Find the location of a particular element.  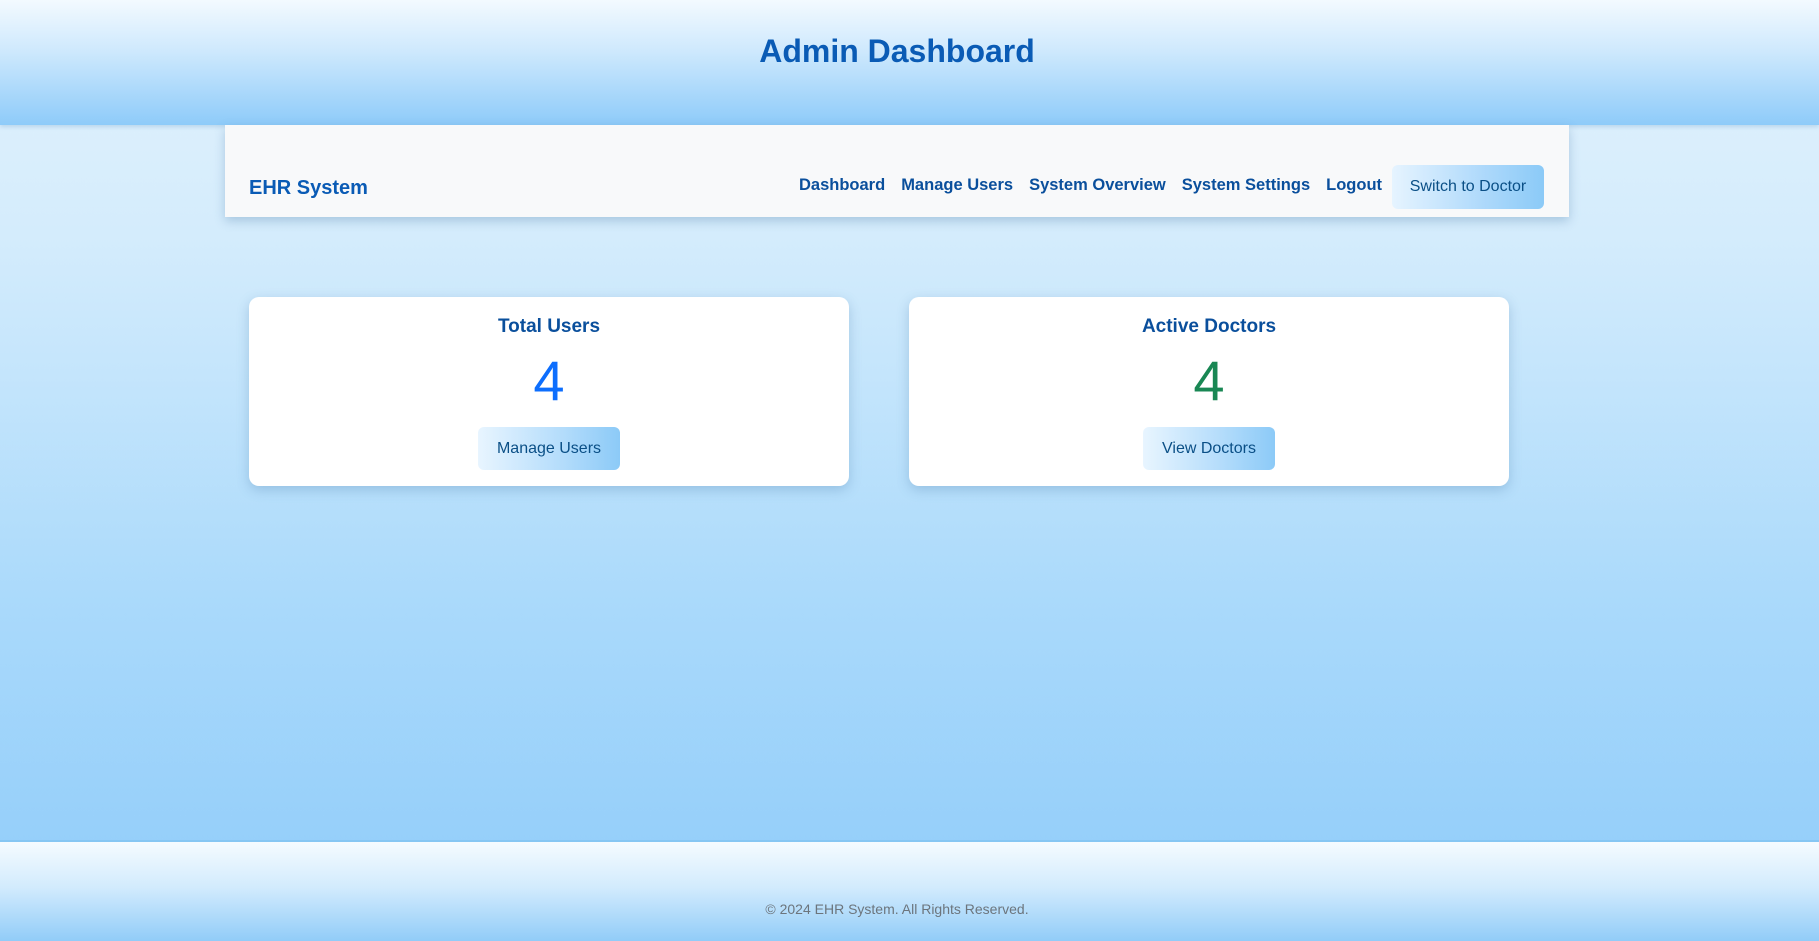

active-doctors-card: Active Doctors 4 View Doctors is located at coordinates (1209, 391).